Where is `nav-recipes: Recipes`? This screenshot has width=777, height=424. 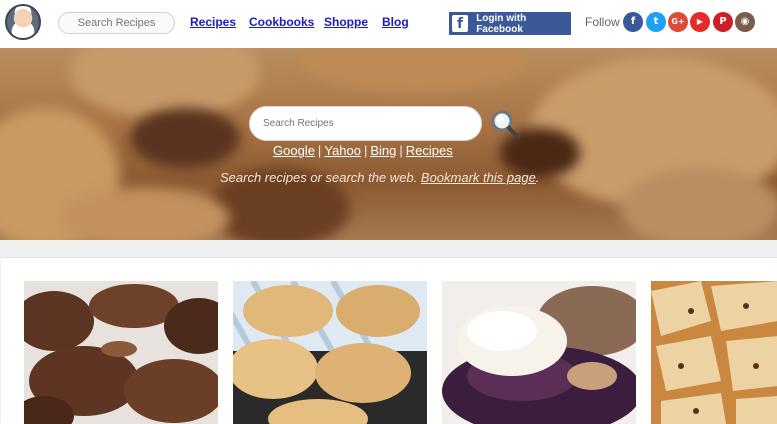 nav-recipes: Recipes is located at coordinates (213, 22).